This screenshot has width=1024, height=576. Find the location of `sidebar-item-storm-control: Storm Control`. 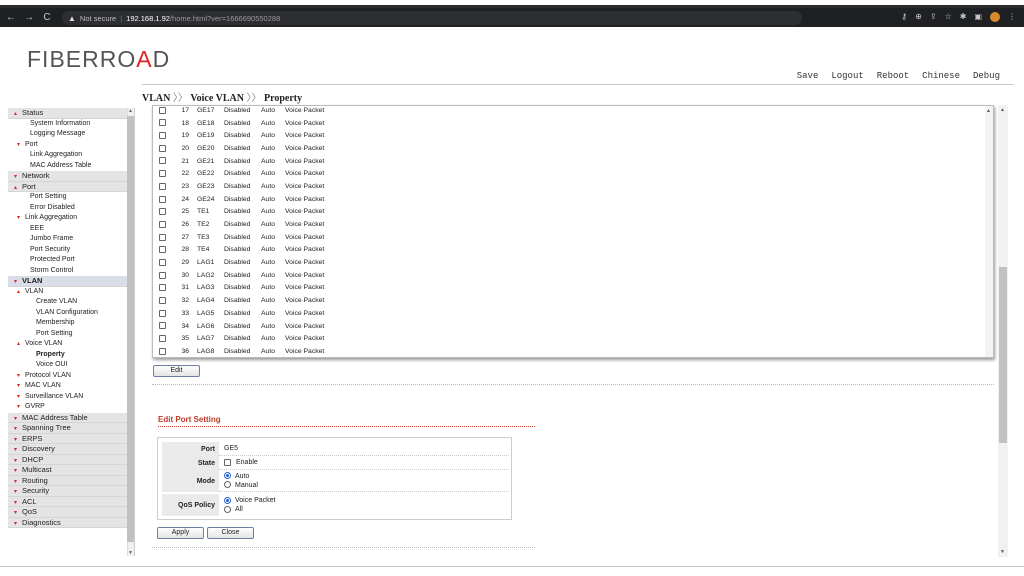

sidebar-item-storm-control: Storm Control is located at coordinates (67, 271).